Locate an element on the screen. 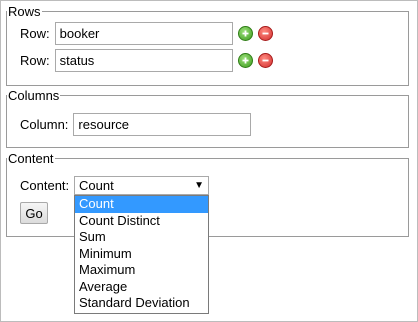 This screenshot has width=418, height=322. content-select: Count ▼ is located at coordinates (141, 185).